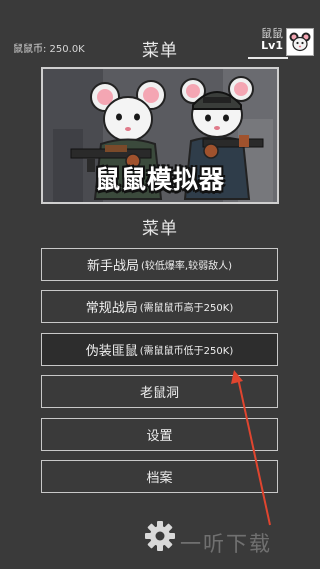  Describe the element at coordinates (159, 179) in the screenshot. I see `game-title: 鼠鼠模拟器` at that location.